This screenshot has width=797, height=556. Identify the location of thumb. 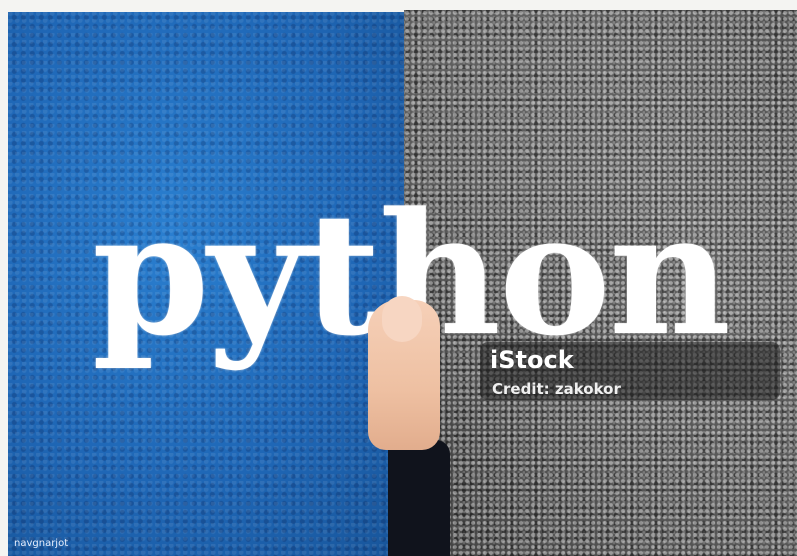
(402, 319).